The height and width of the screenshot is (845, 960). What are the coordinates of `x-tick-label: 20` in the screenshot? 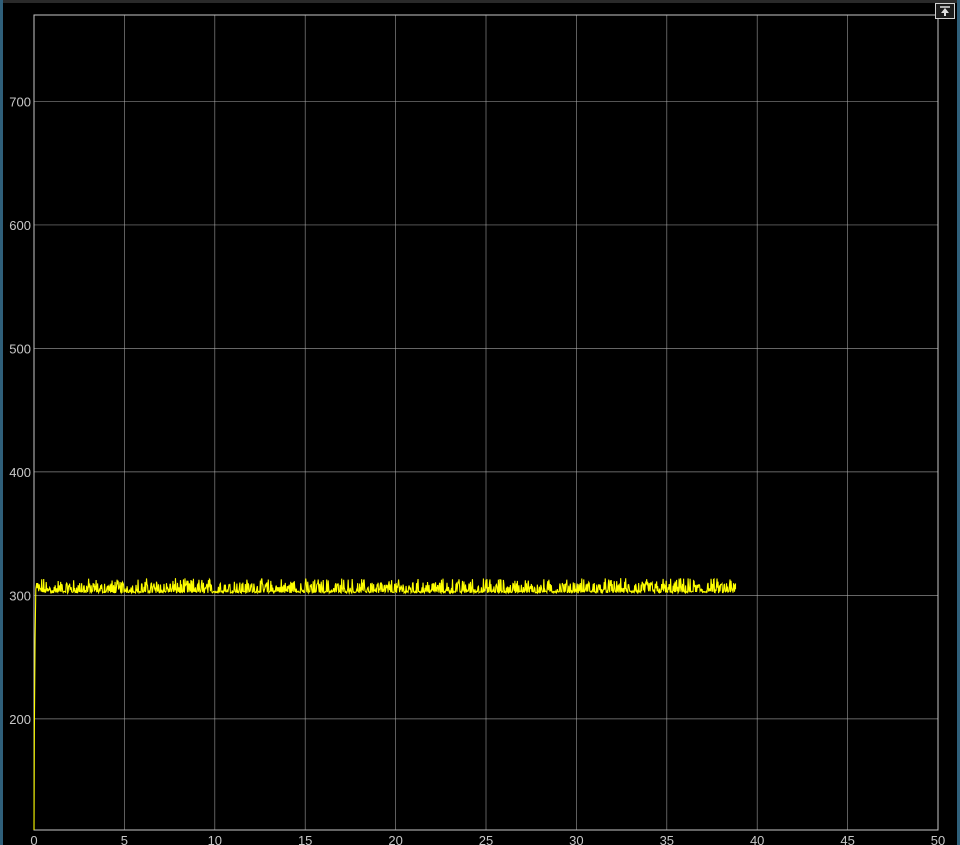 It's located at (395, 839).